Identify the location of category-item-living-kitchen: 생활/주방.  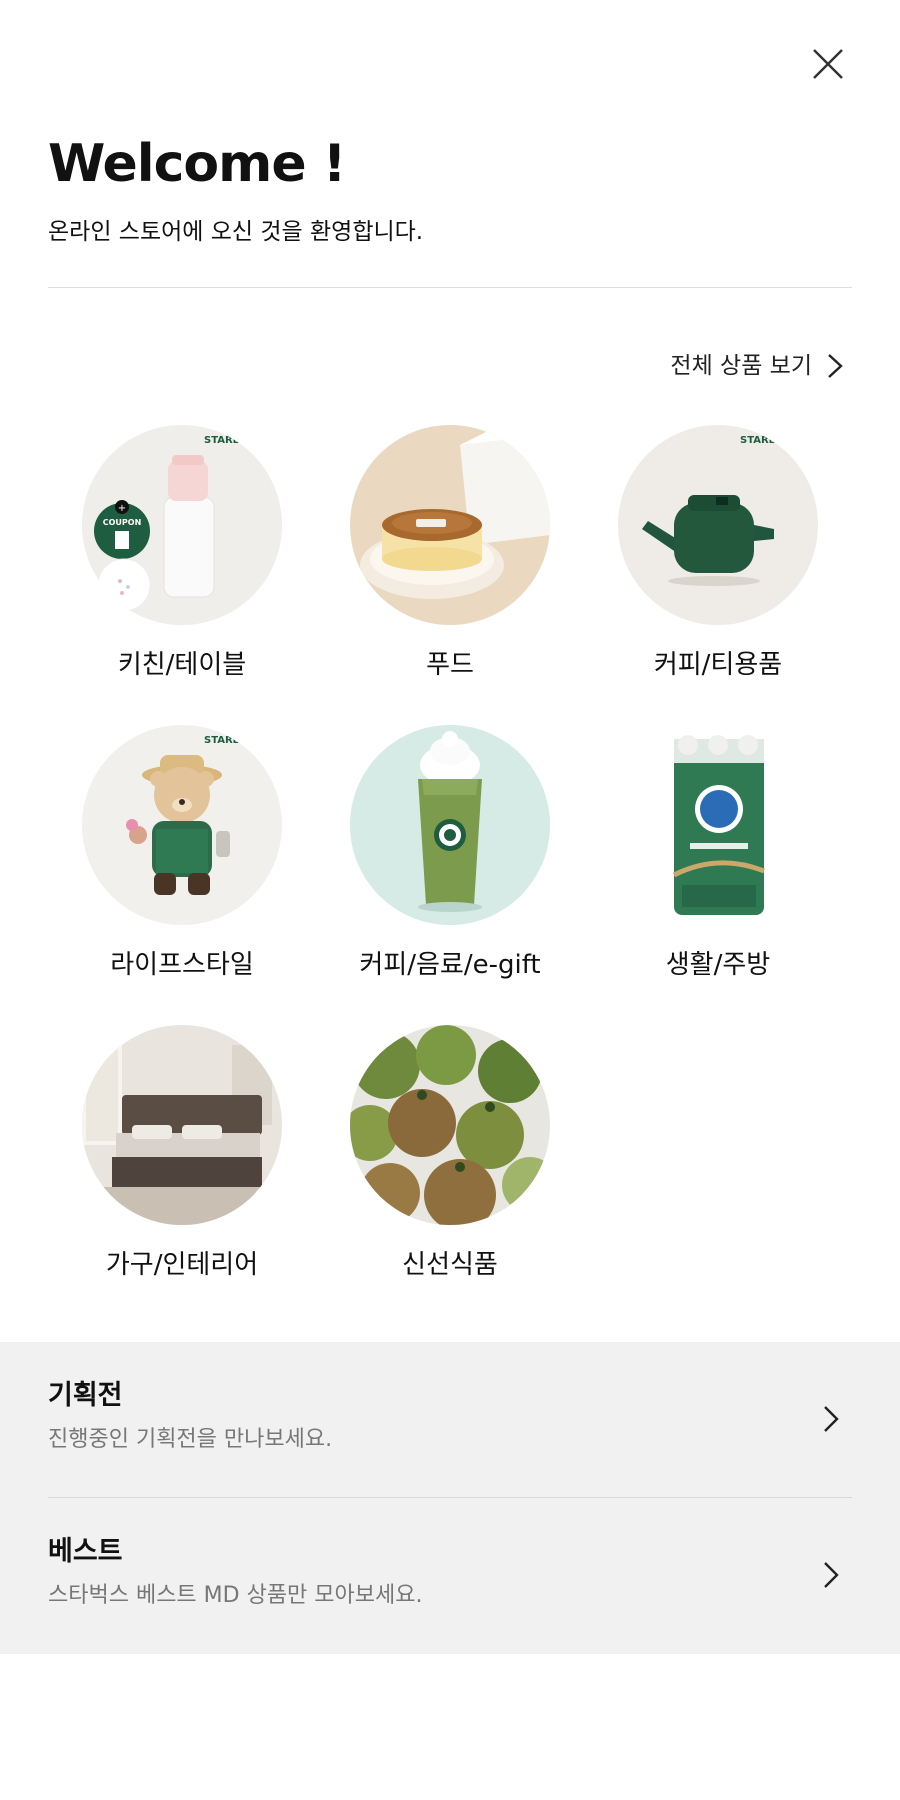
(718, 854).